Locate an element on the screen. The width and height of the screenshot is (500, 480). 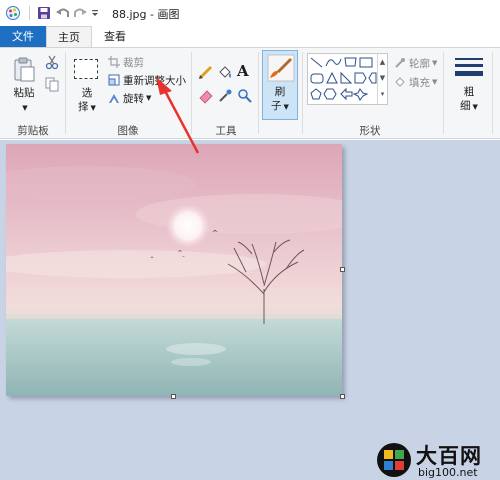
resize-icon is located at coordinates (114, 80).